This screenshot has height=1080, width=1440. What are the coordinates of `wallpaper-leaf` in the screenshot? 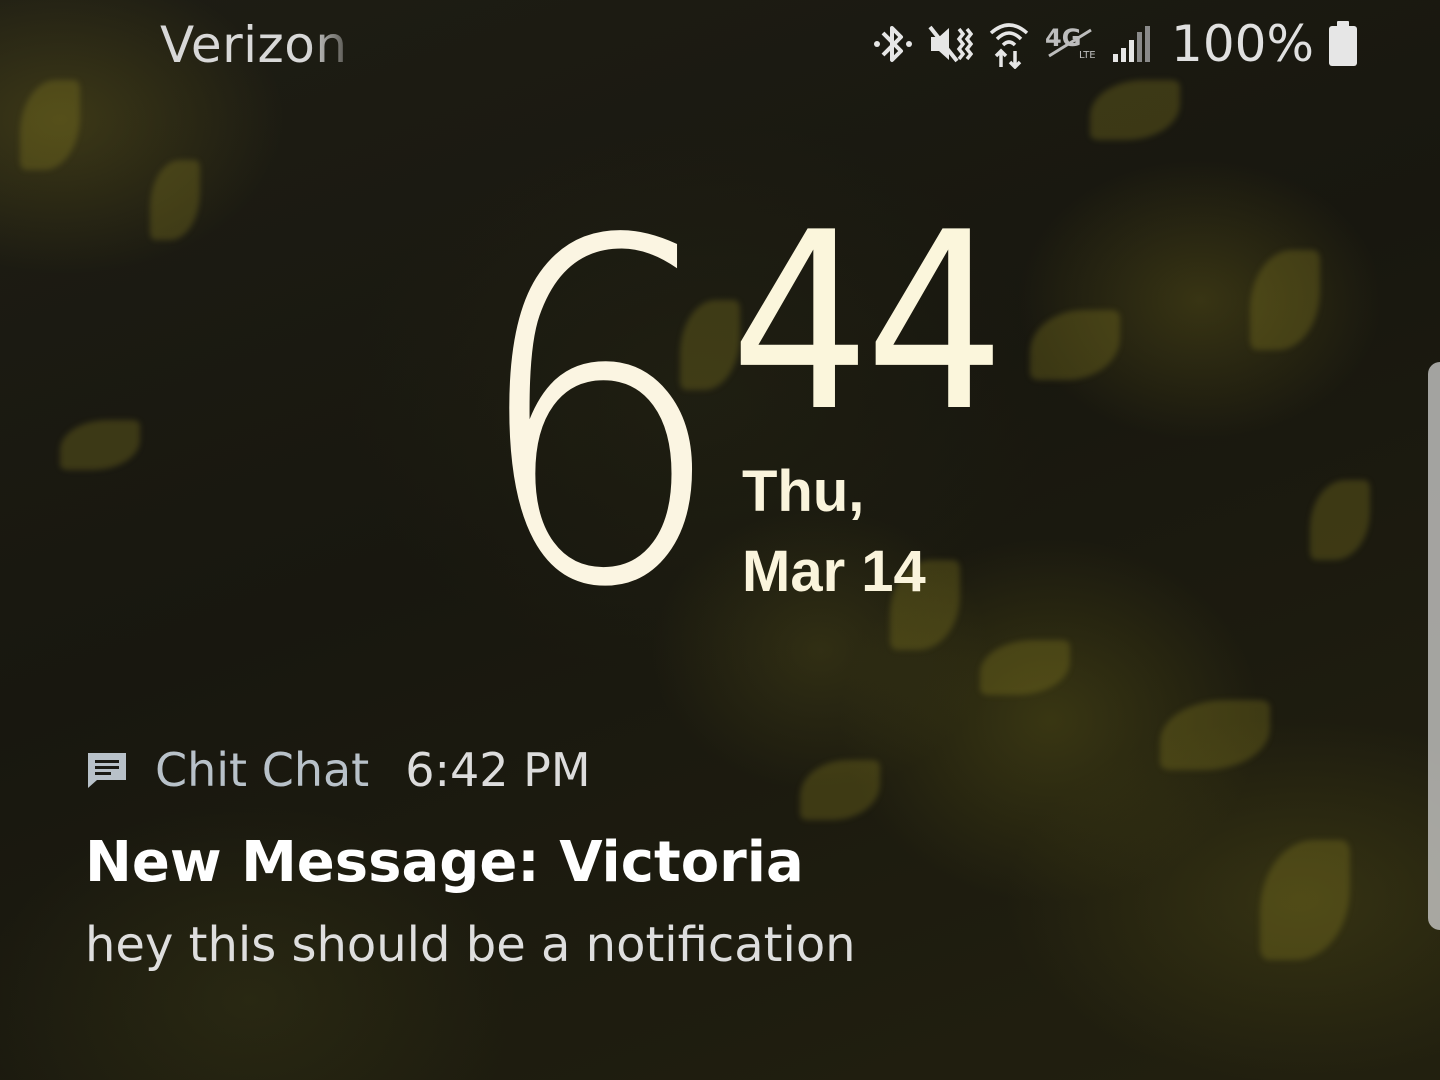 It's located at (1025, 667).